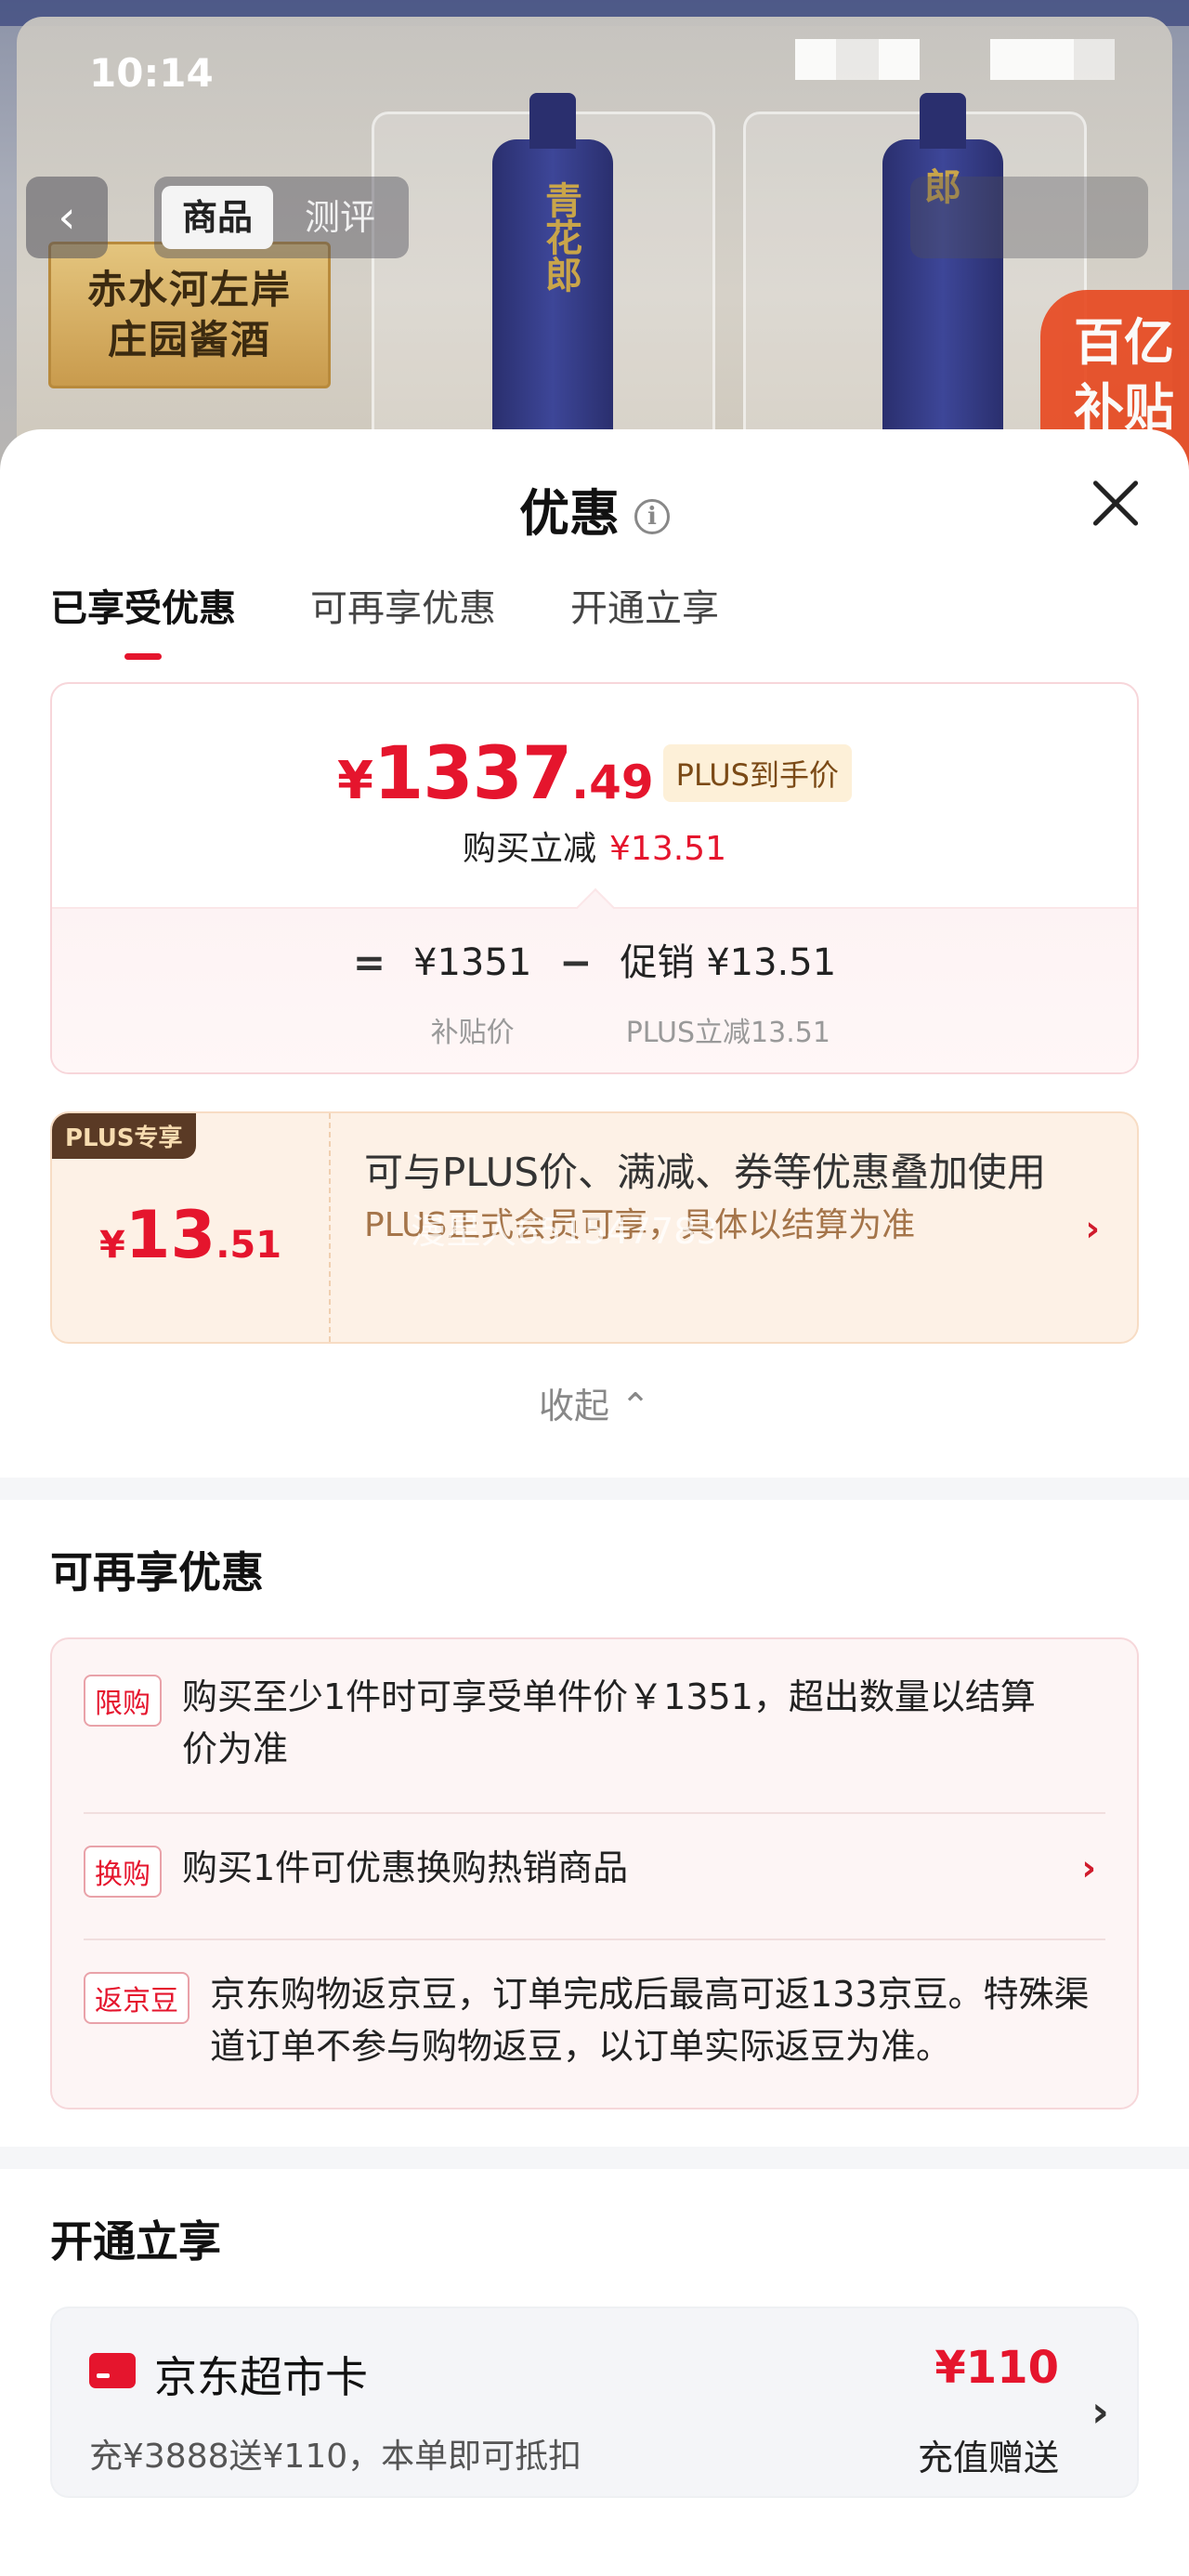 The height and width of the screenshot is (2576, 1189). Describe the element at coordinates (355, 781) in the screenshot. I see `price-yen: ¥` at that location.